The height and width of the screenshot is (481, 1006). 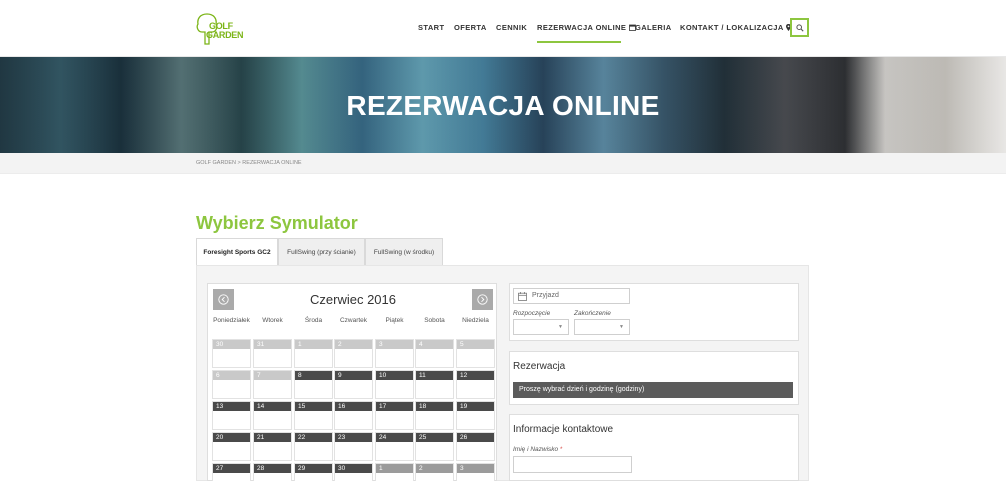 What do you see at coordinates (582, 389) in the screenshot?
I see `reservation-message: Proszę wybrać dzień i godzinę (godziny)` at bounding box center [582, 389].